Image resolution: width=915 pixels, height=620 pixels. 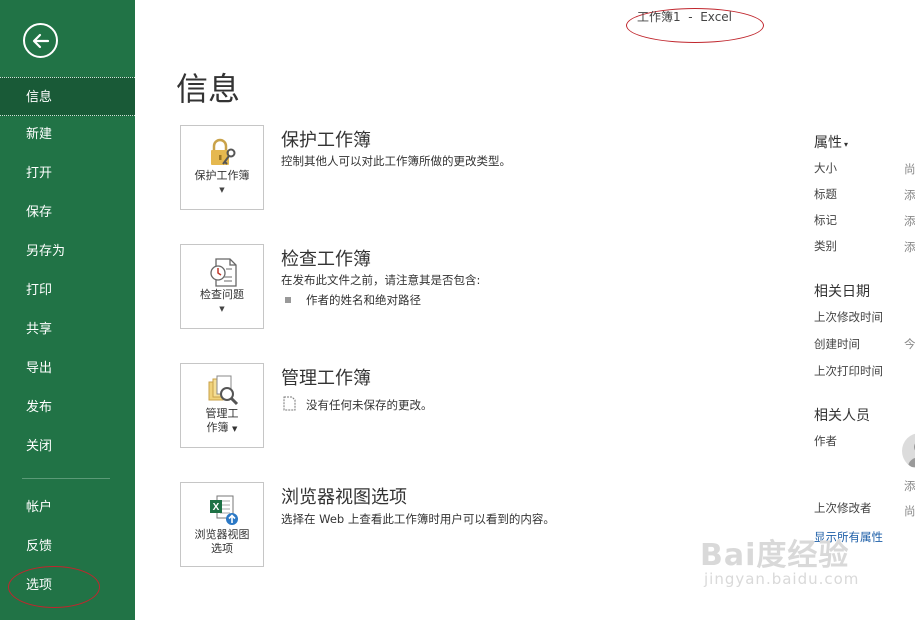 I want to click on sidebar-item-account: 帐户, so click(x=67, y=507).